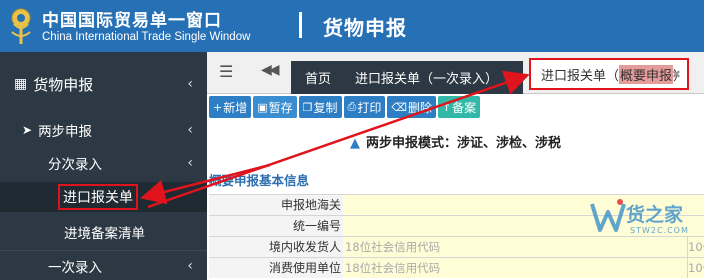  I want to click on module-title: 货物申报, so click(365, 28).